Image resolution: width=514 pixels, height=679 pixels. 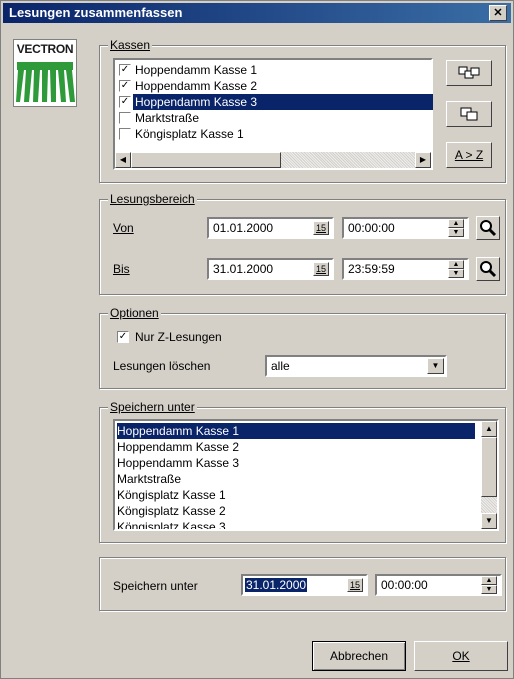 I want to click on window-title: Lesungen zusammenfassen, so click(x=96, y=12).